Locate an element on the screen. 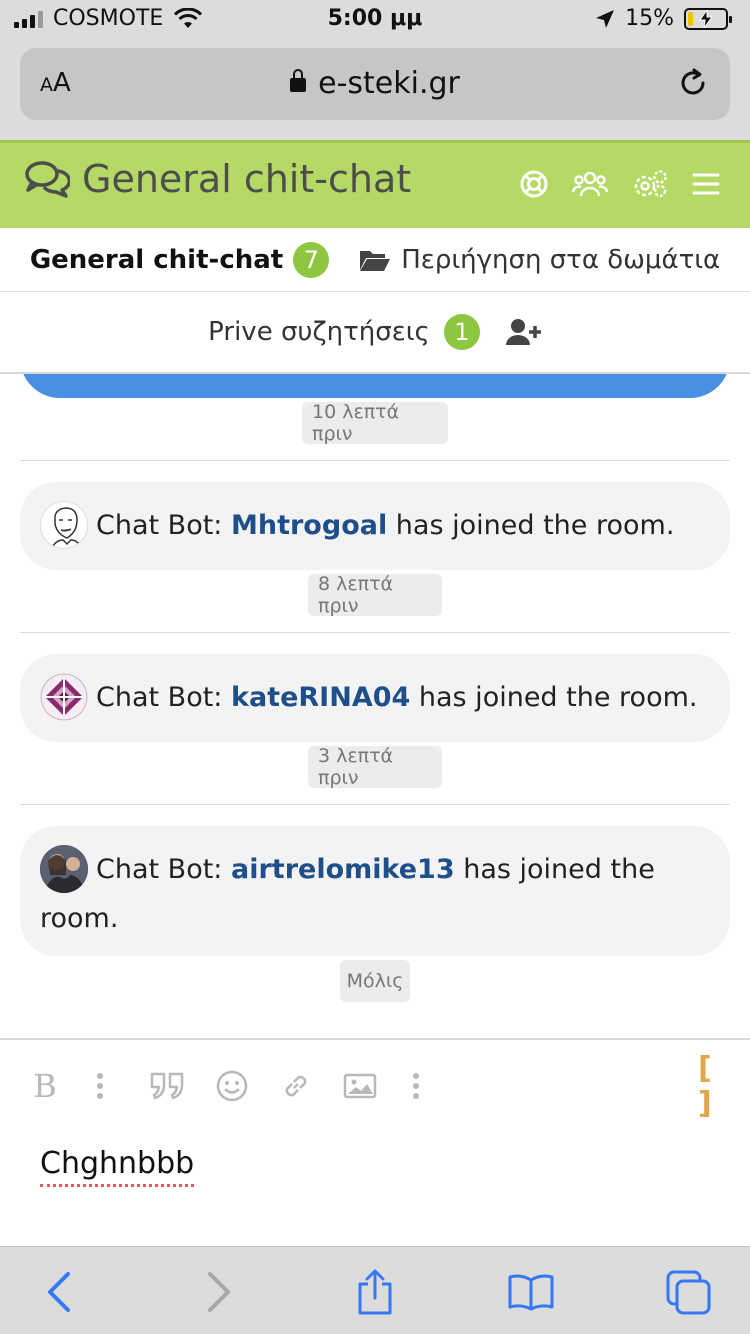  share-button is located at coordinates (375, 1292).